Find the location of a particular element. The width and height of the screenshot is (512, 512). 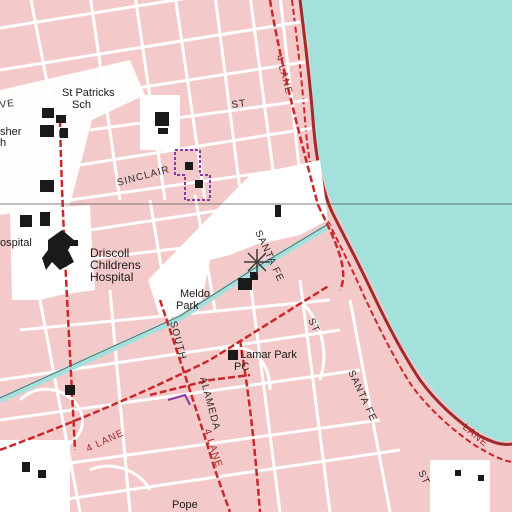

label-meldo: Meldo is located at coordinates (195, 294).